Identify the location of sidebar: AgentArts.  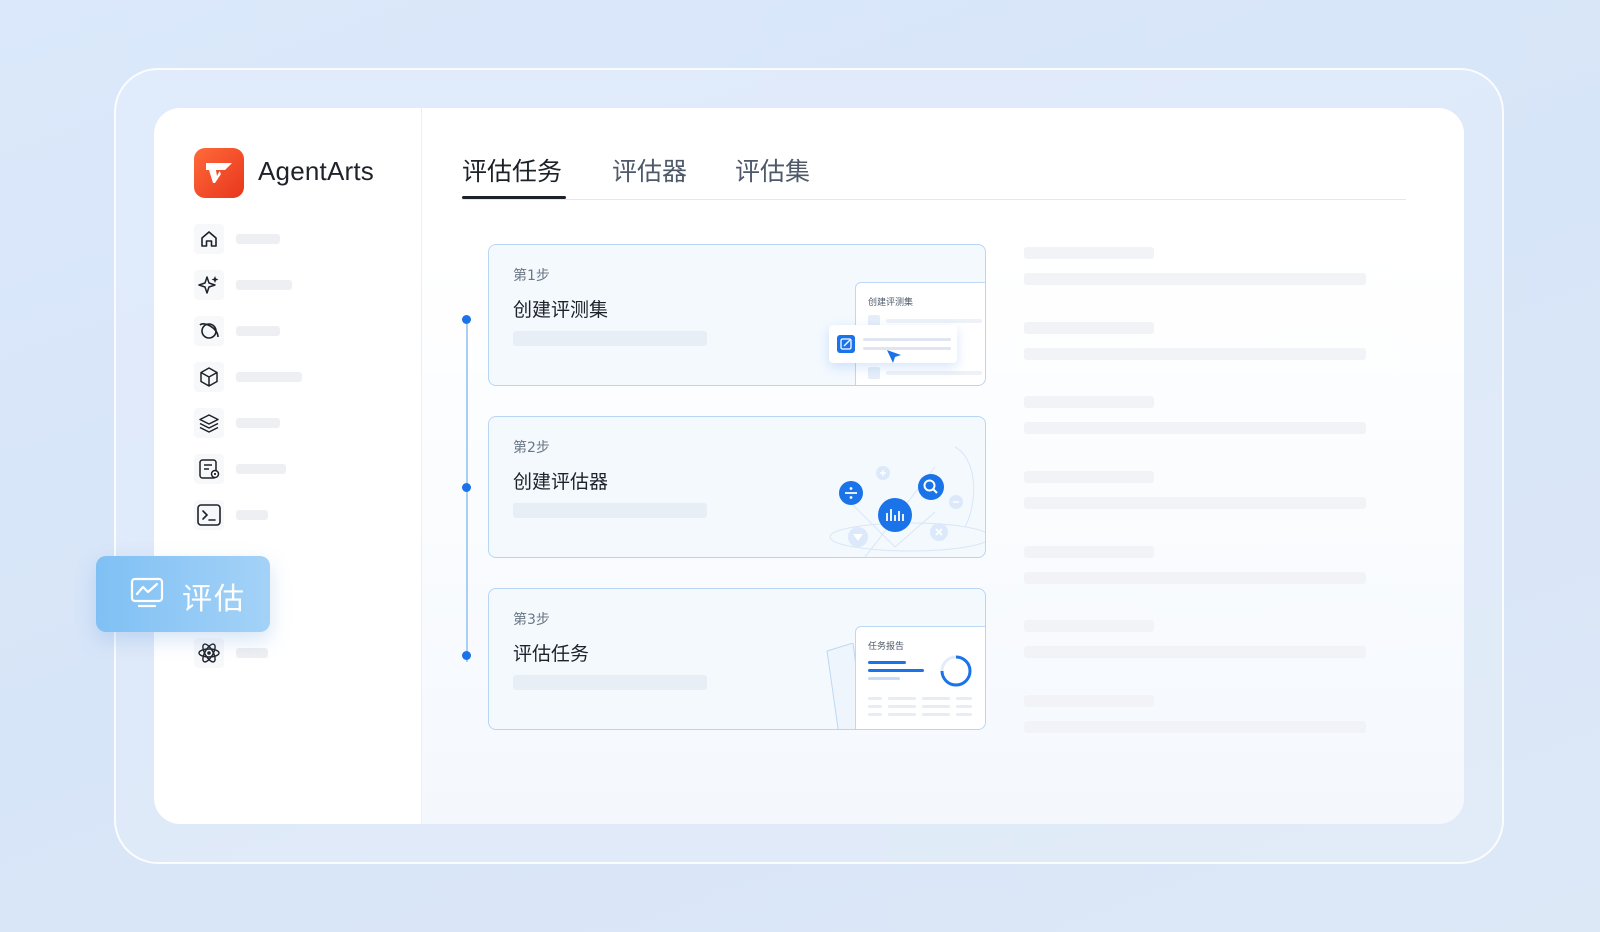
(288, 466).